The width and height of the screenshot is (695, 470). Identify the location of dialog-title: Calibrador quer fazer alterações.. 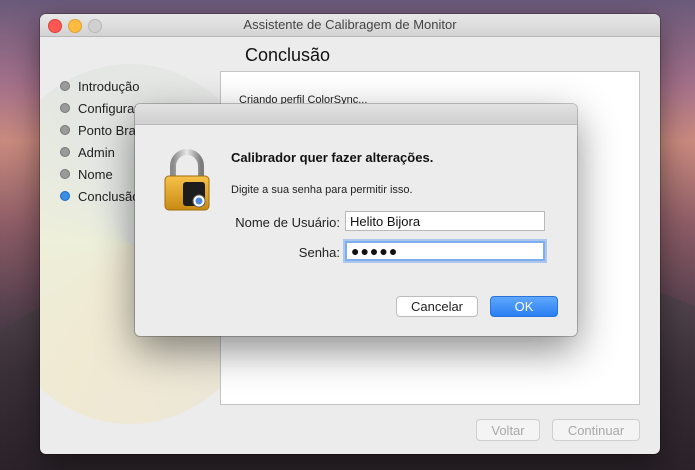
(332, 157).